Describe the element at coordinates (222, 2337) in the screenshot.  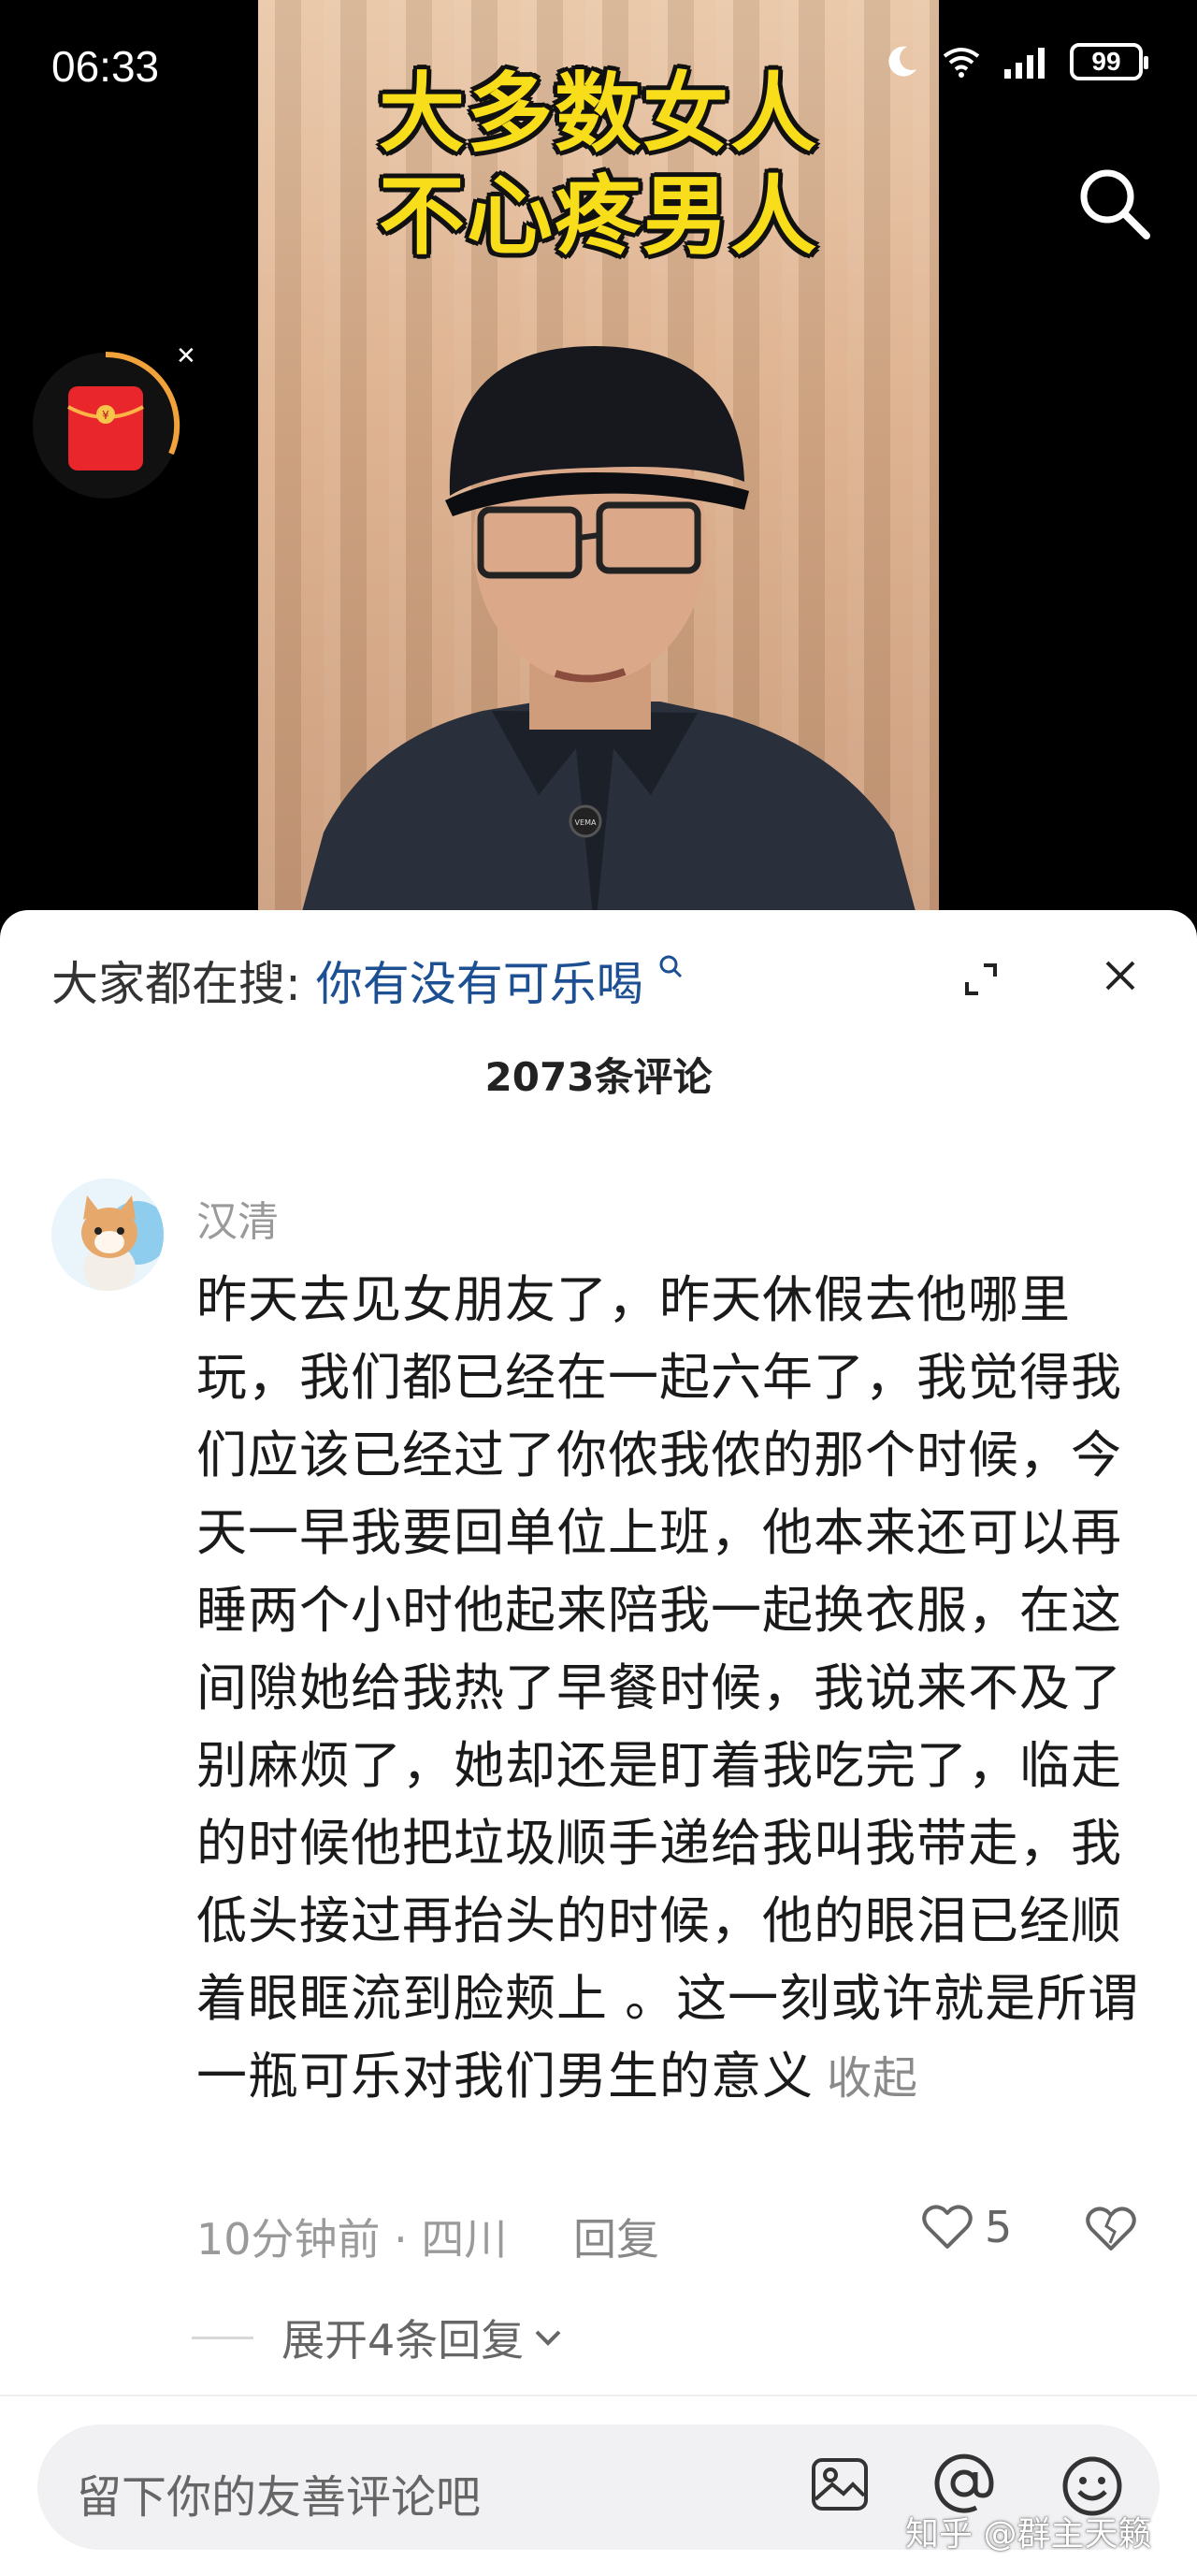
I see `divider-line` at that location.